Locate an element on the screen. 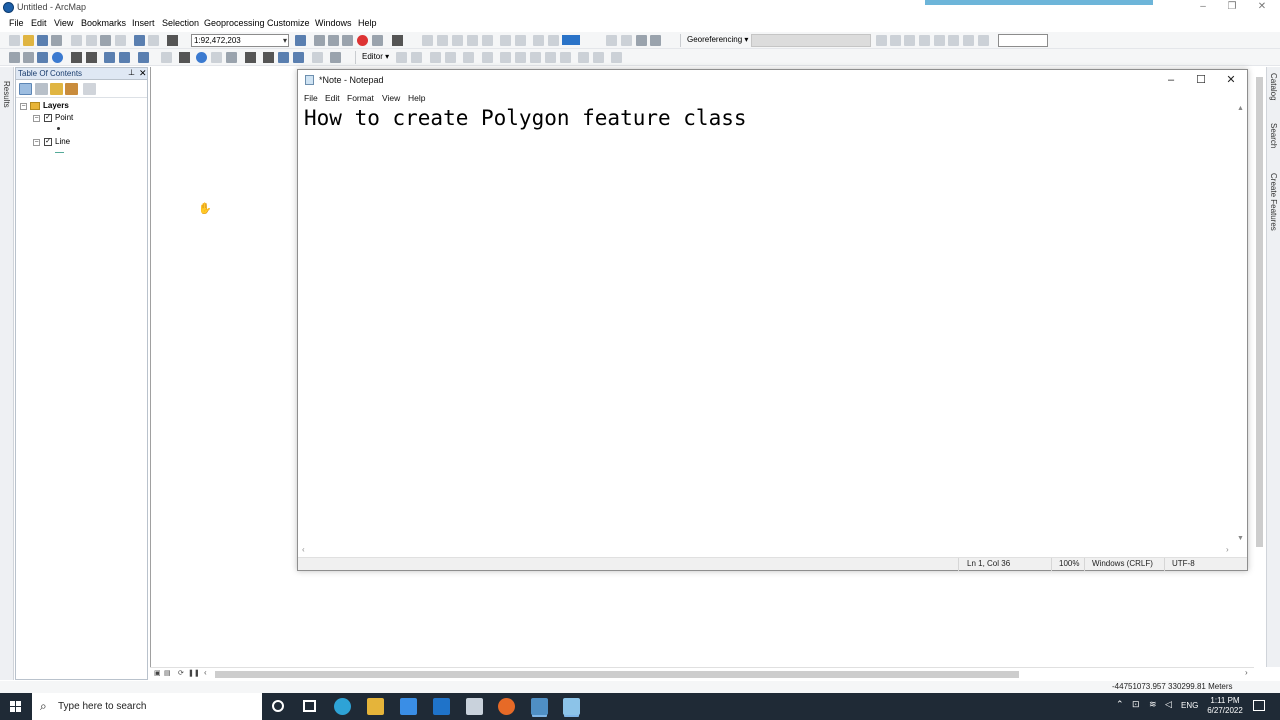 This screenshot has height=720, width=1280. map-scale-combo: 1:92,472,203 ▾ is located at coordinates (240, 40).